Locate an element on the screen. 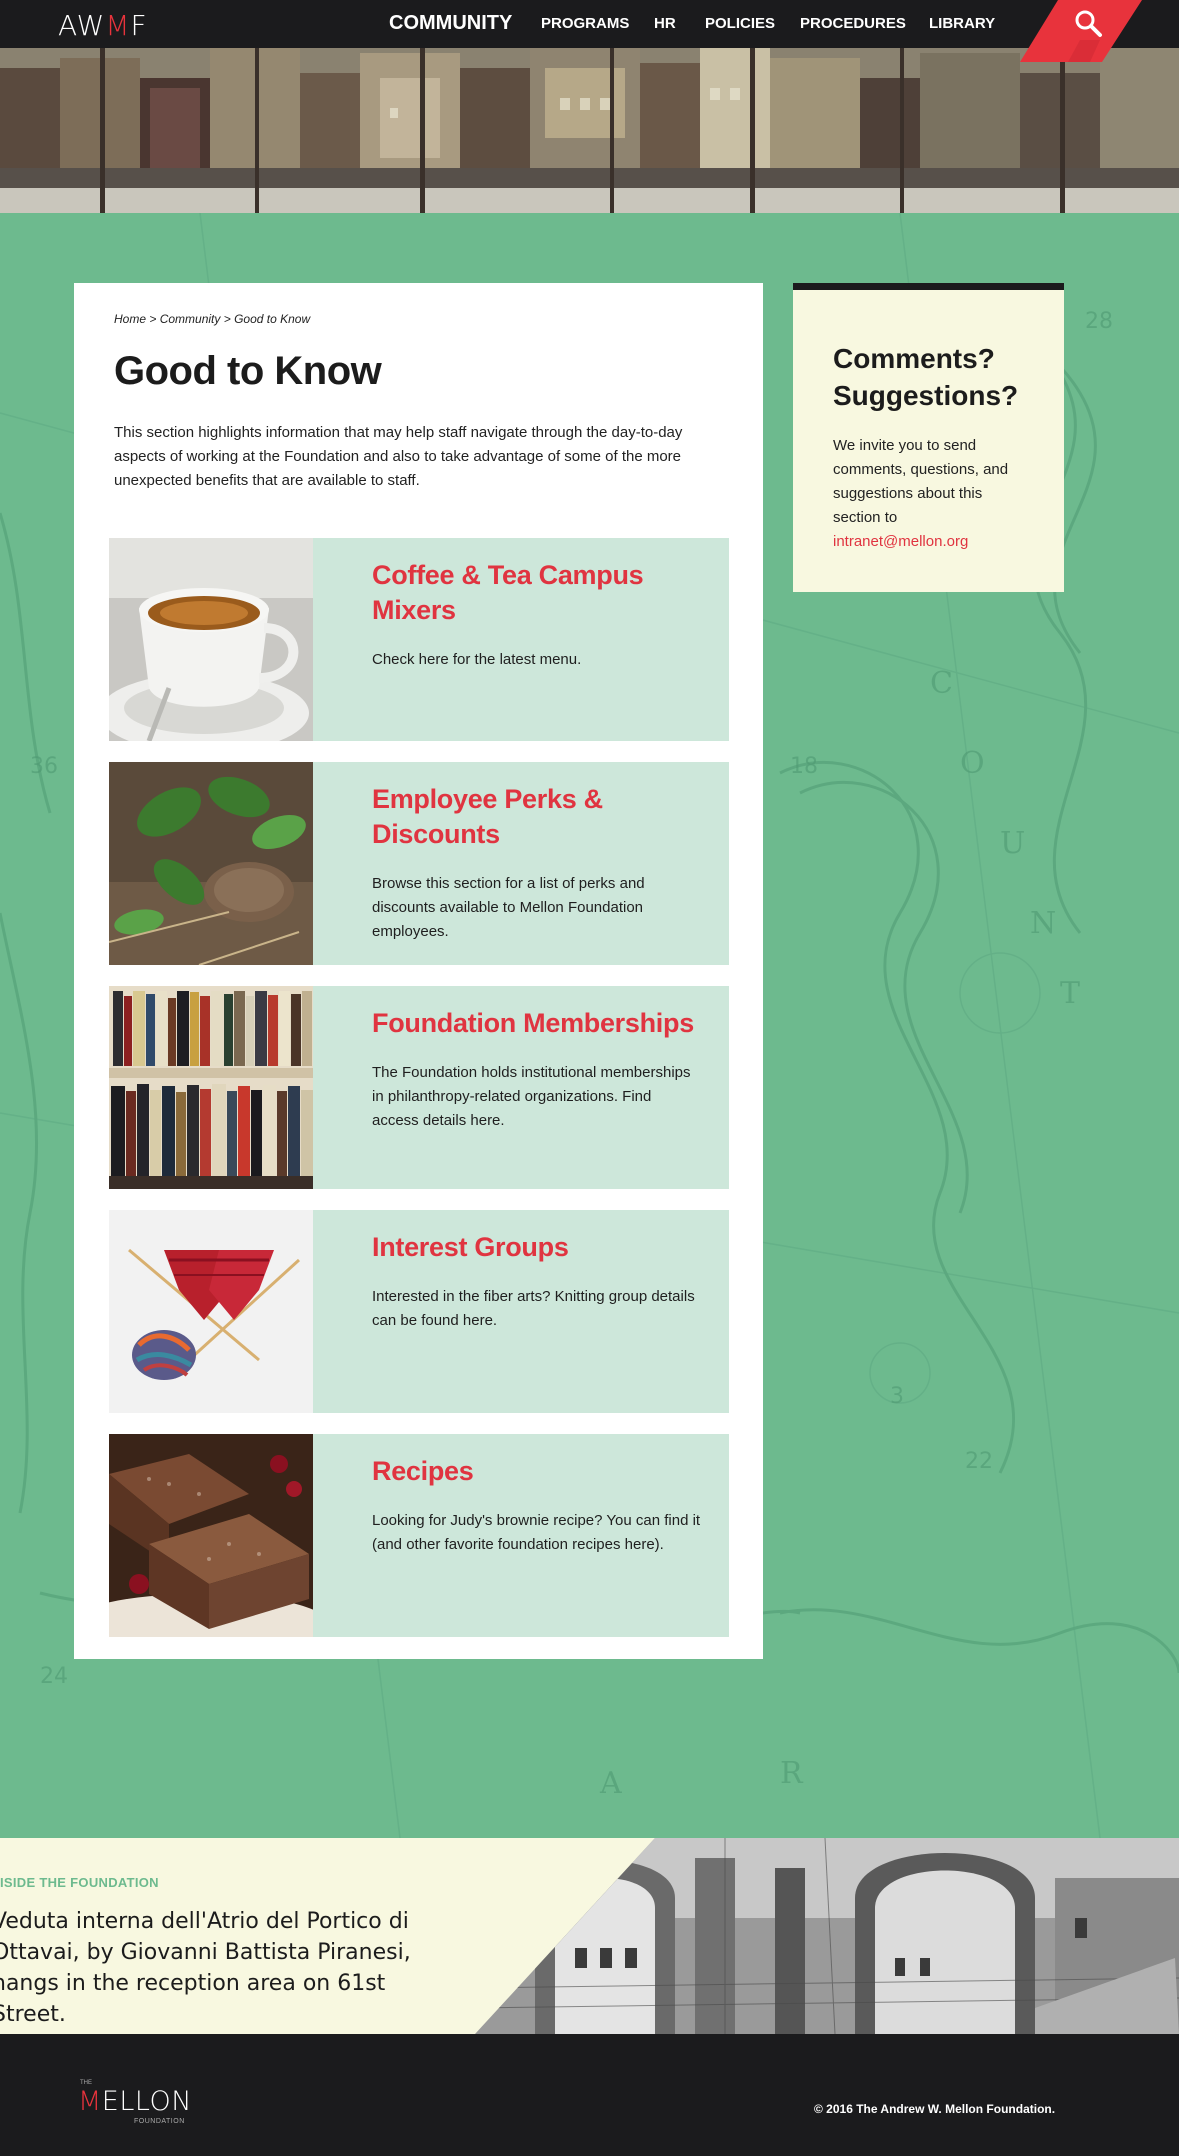 This screenshot has width=1179, height=2156. svg-text: 22 is located at coordinates (979, 1461).